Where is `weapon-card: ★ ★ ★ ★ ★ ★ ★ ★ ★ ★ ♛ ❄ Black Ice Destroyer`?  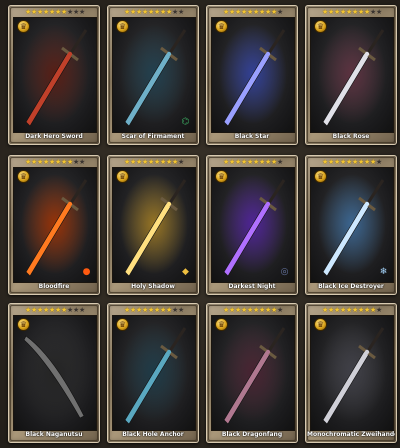
weapon-card: ★ ★ ★ ★ ★ ★ ★ ★ ★ ★ ♛ ❄ Black Ice Destroyer is located at coordinates (351, 225).